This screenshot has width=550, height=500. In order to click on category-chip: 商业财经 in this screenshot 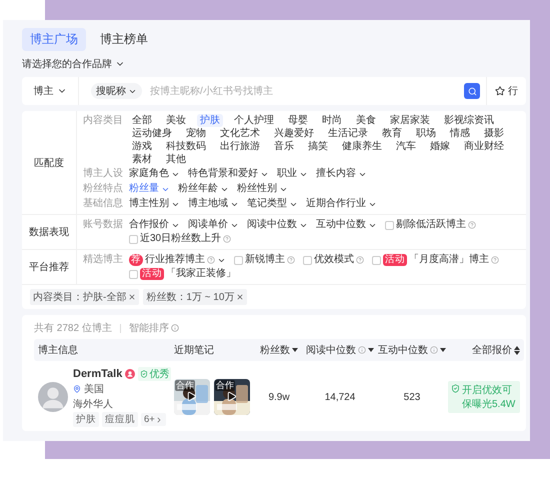, I will do `click(484, 146)`.